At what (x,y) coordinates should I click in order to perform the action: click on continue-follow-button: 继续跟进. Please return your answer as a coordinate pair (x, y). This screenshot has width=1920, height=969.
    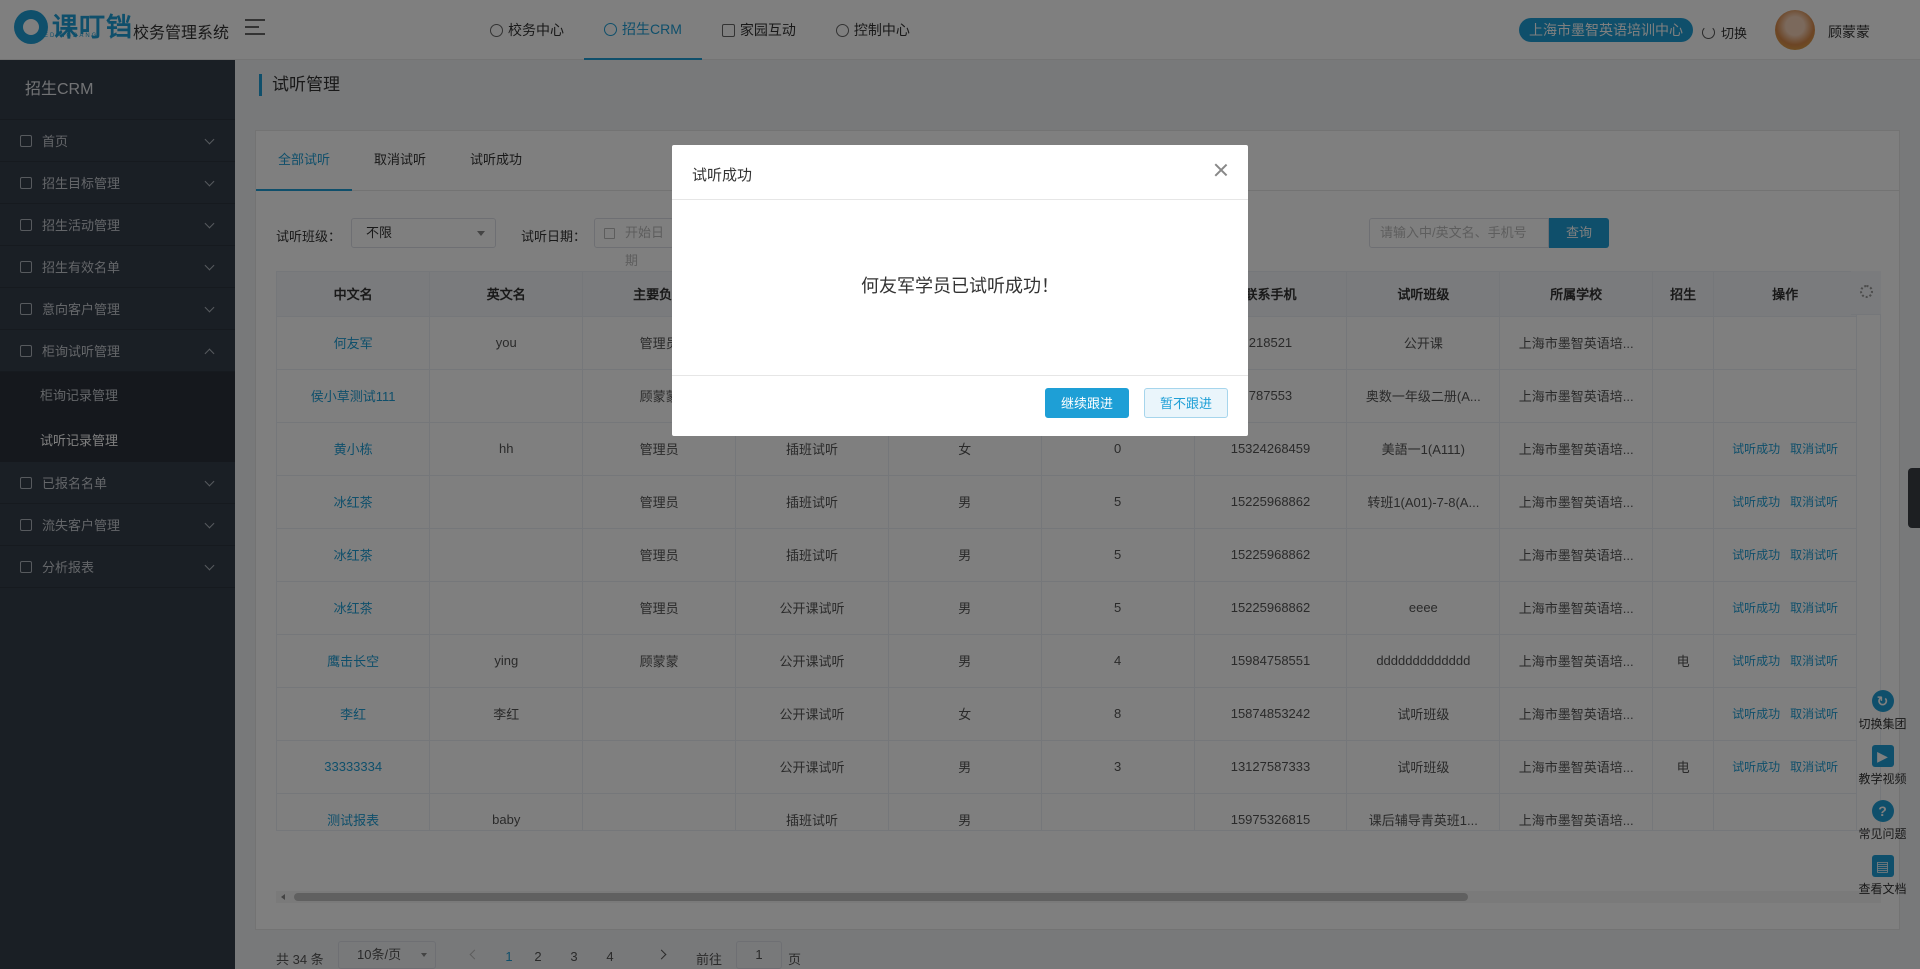
    Looking at the image, I should click on (1086, 403).